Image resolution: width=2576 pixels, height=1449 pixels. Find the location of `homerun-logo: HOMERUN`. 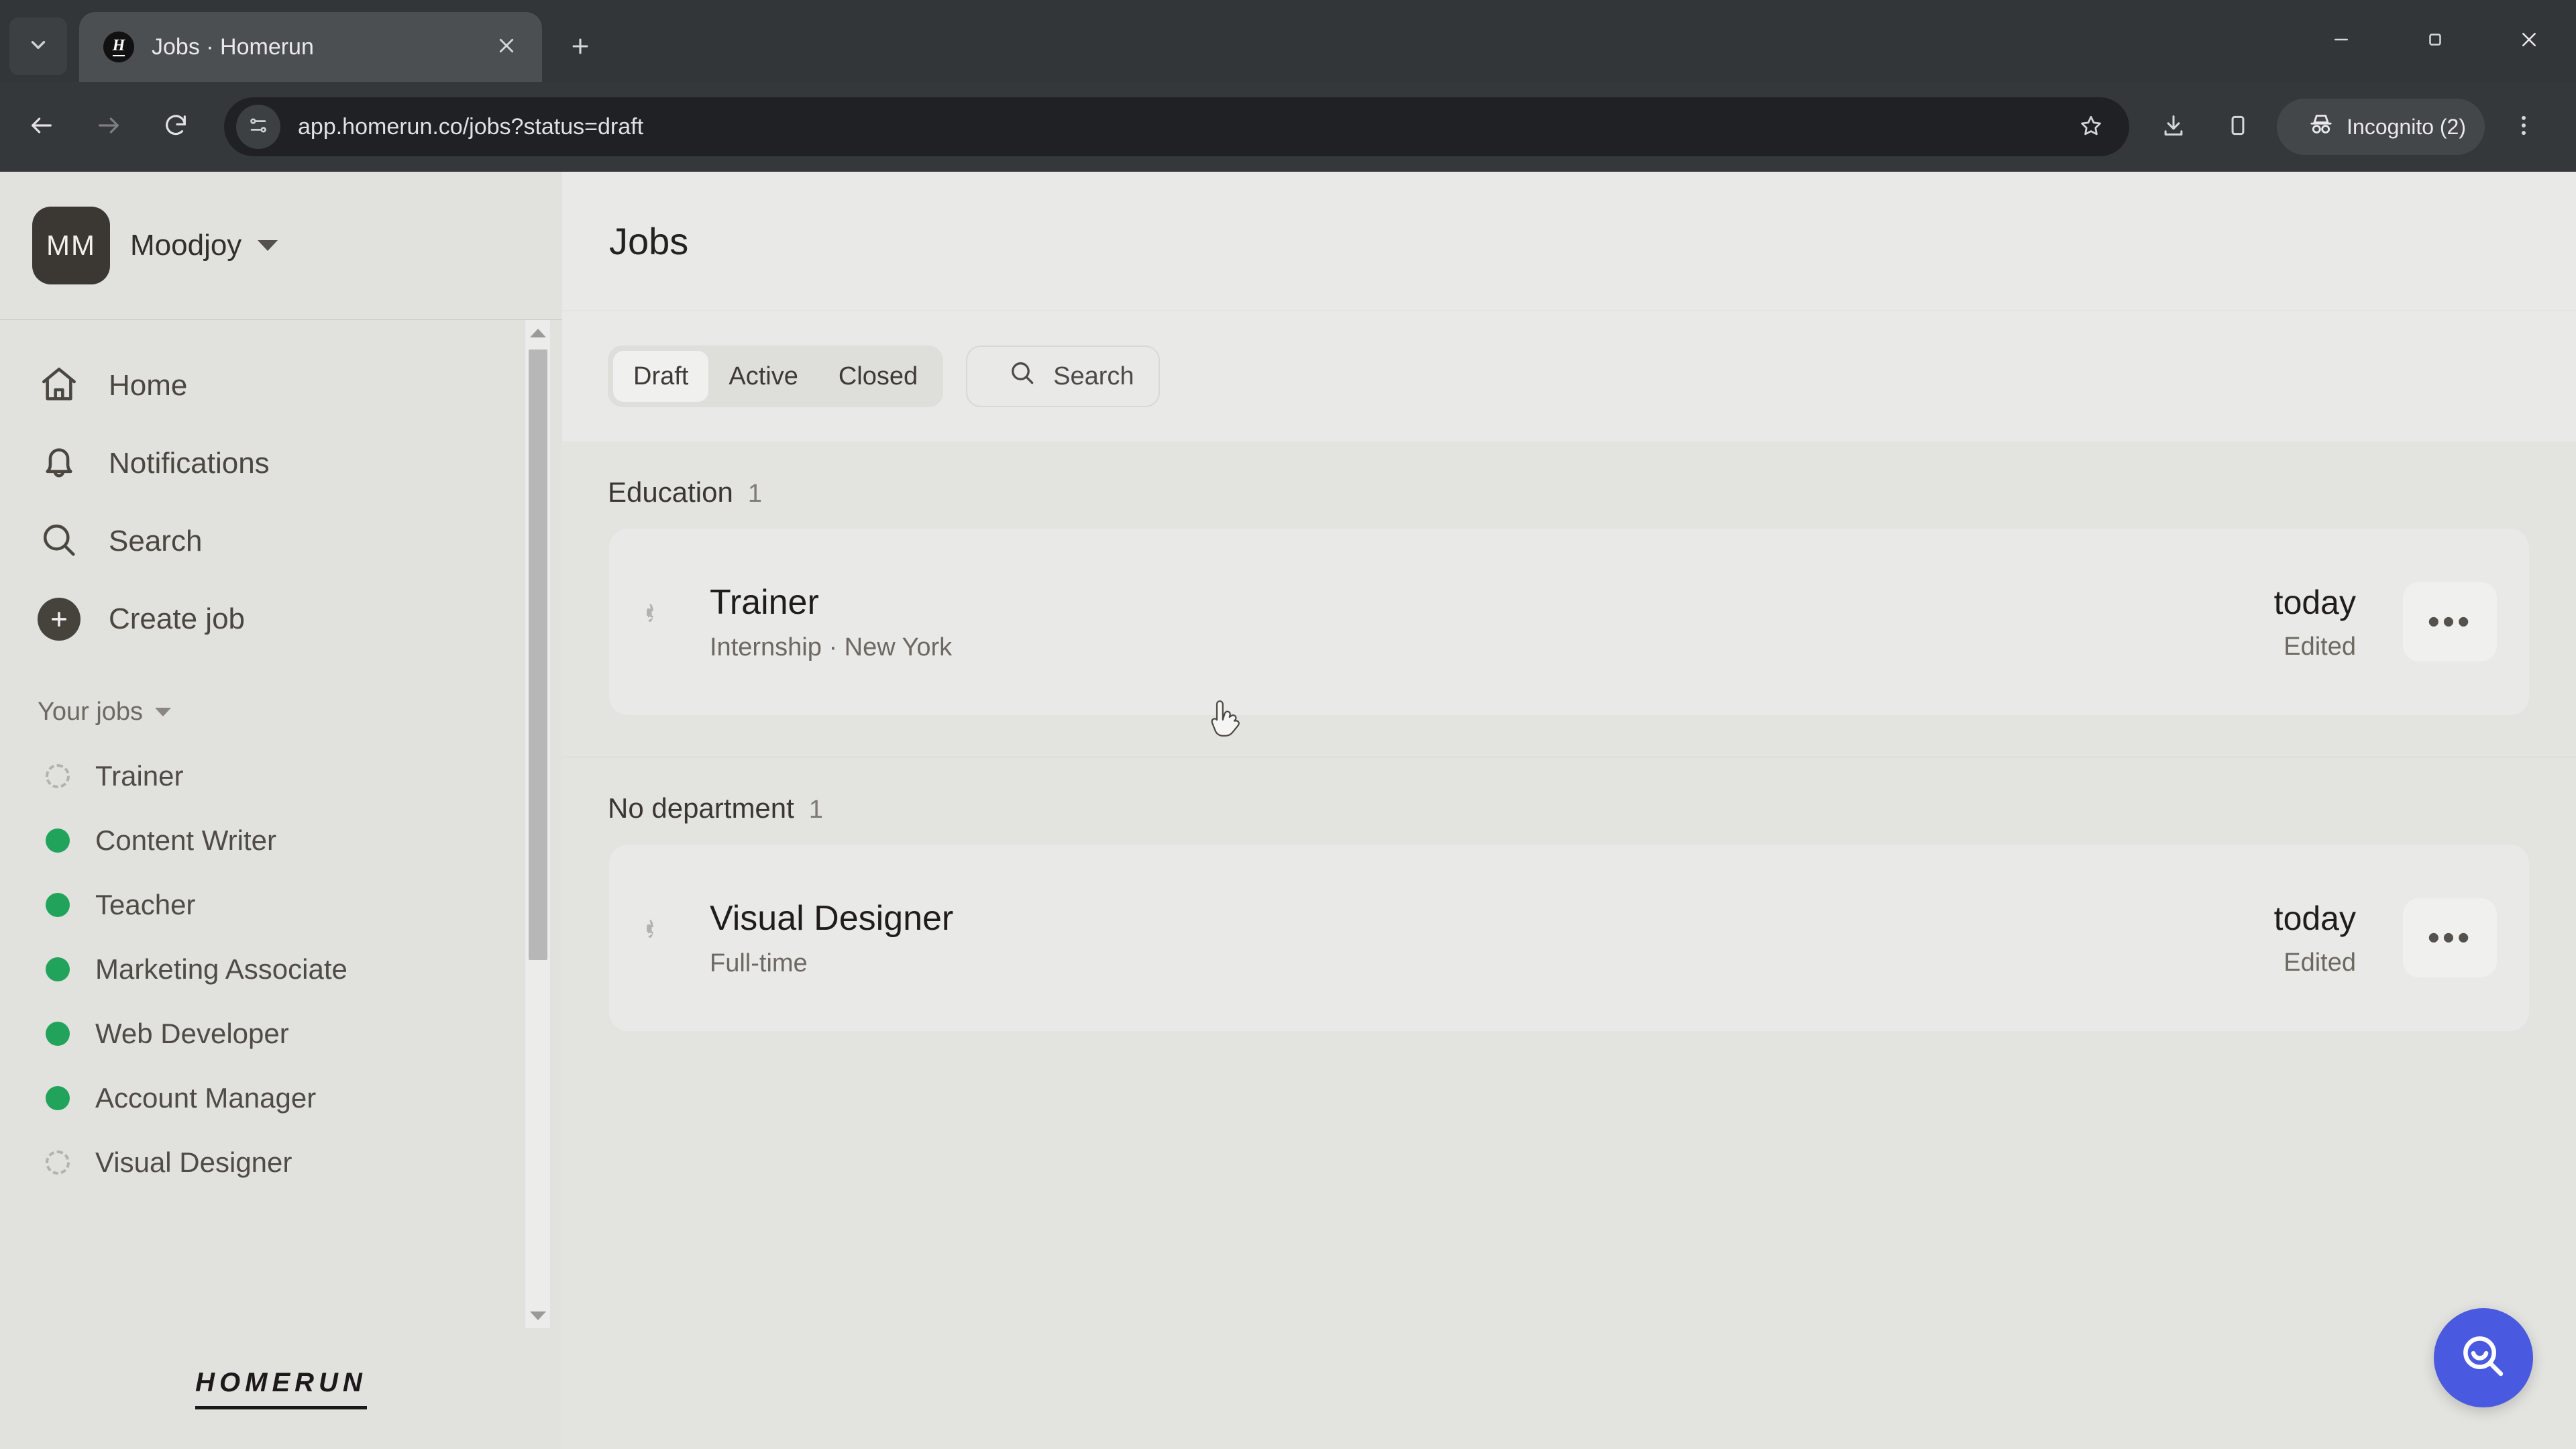

homerun-logo: HOMERUN is located at coordinates (281, 1388).